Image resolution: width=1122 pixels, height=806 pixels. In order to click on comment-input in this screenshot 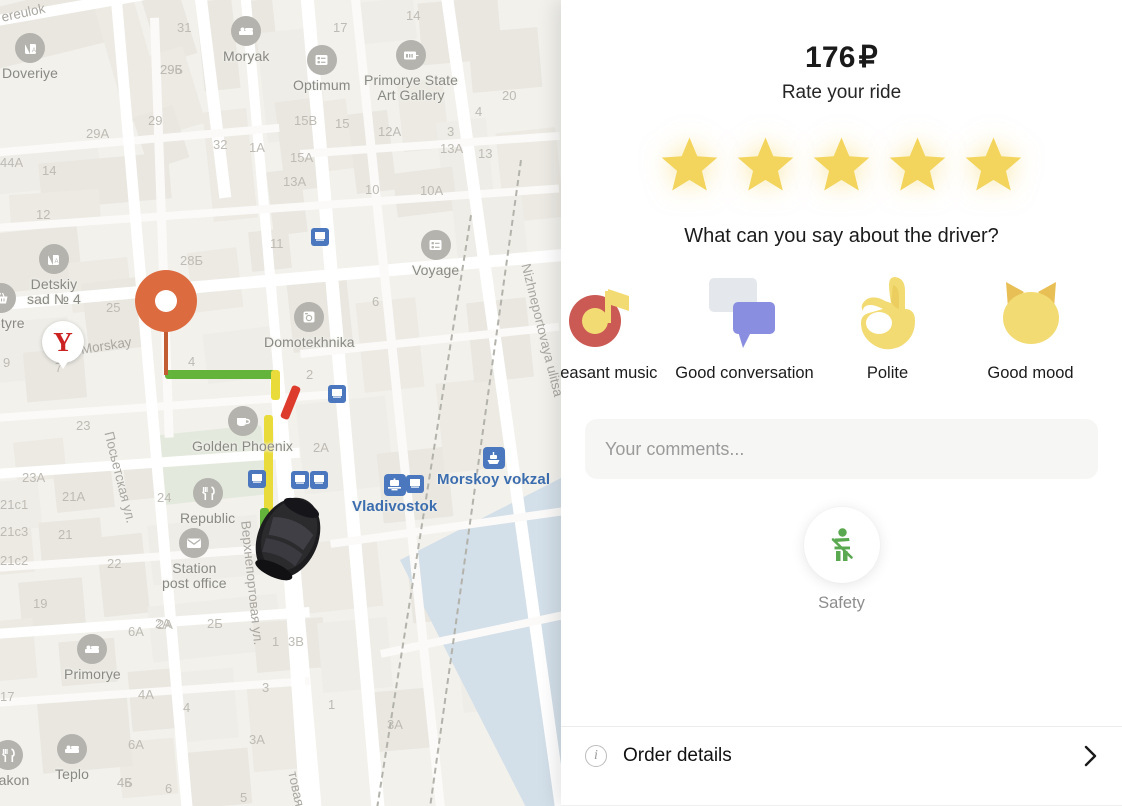, I will do `click(841, 449)`.